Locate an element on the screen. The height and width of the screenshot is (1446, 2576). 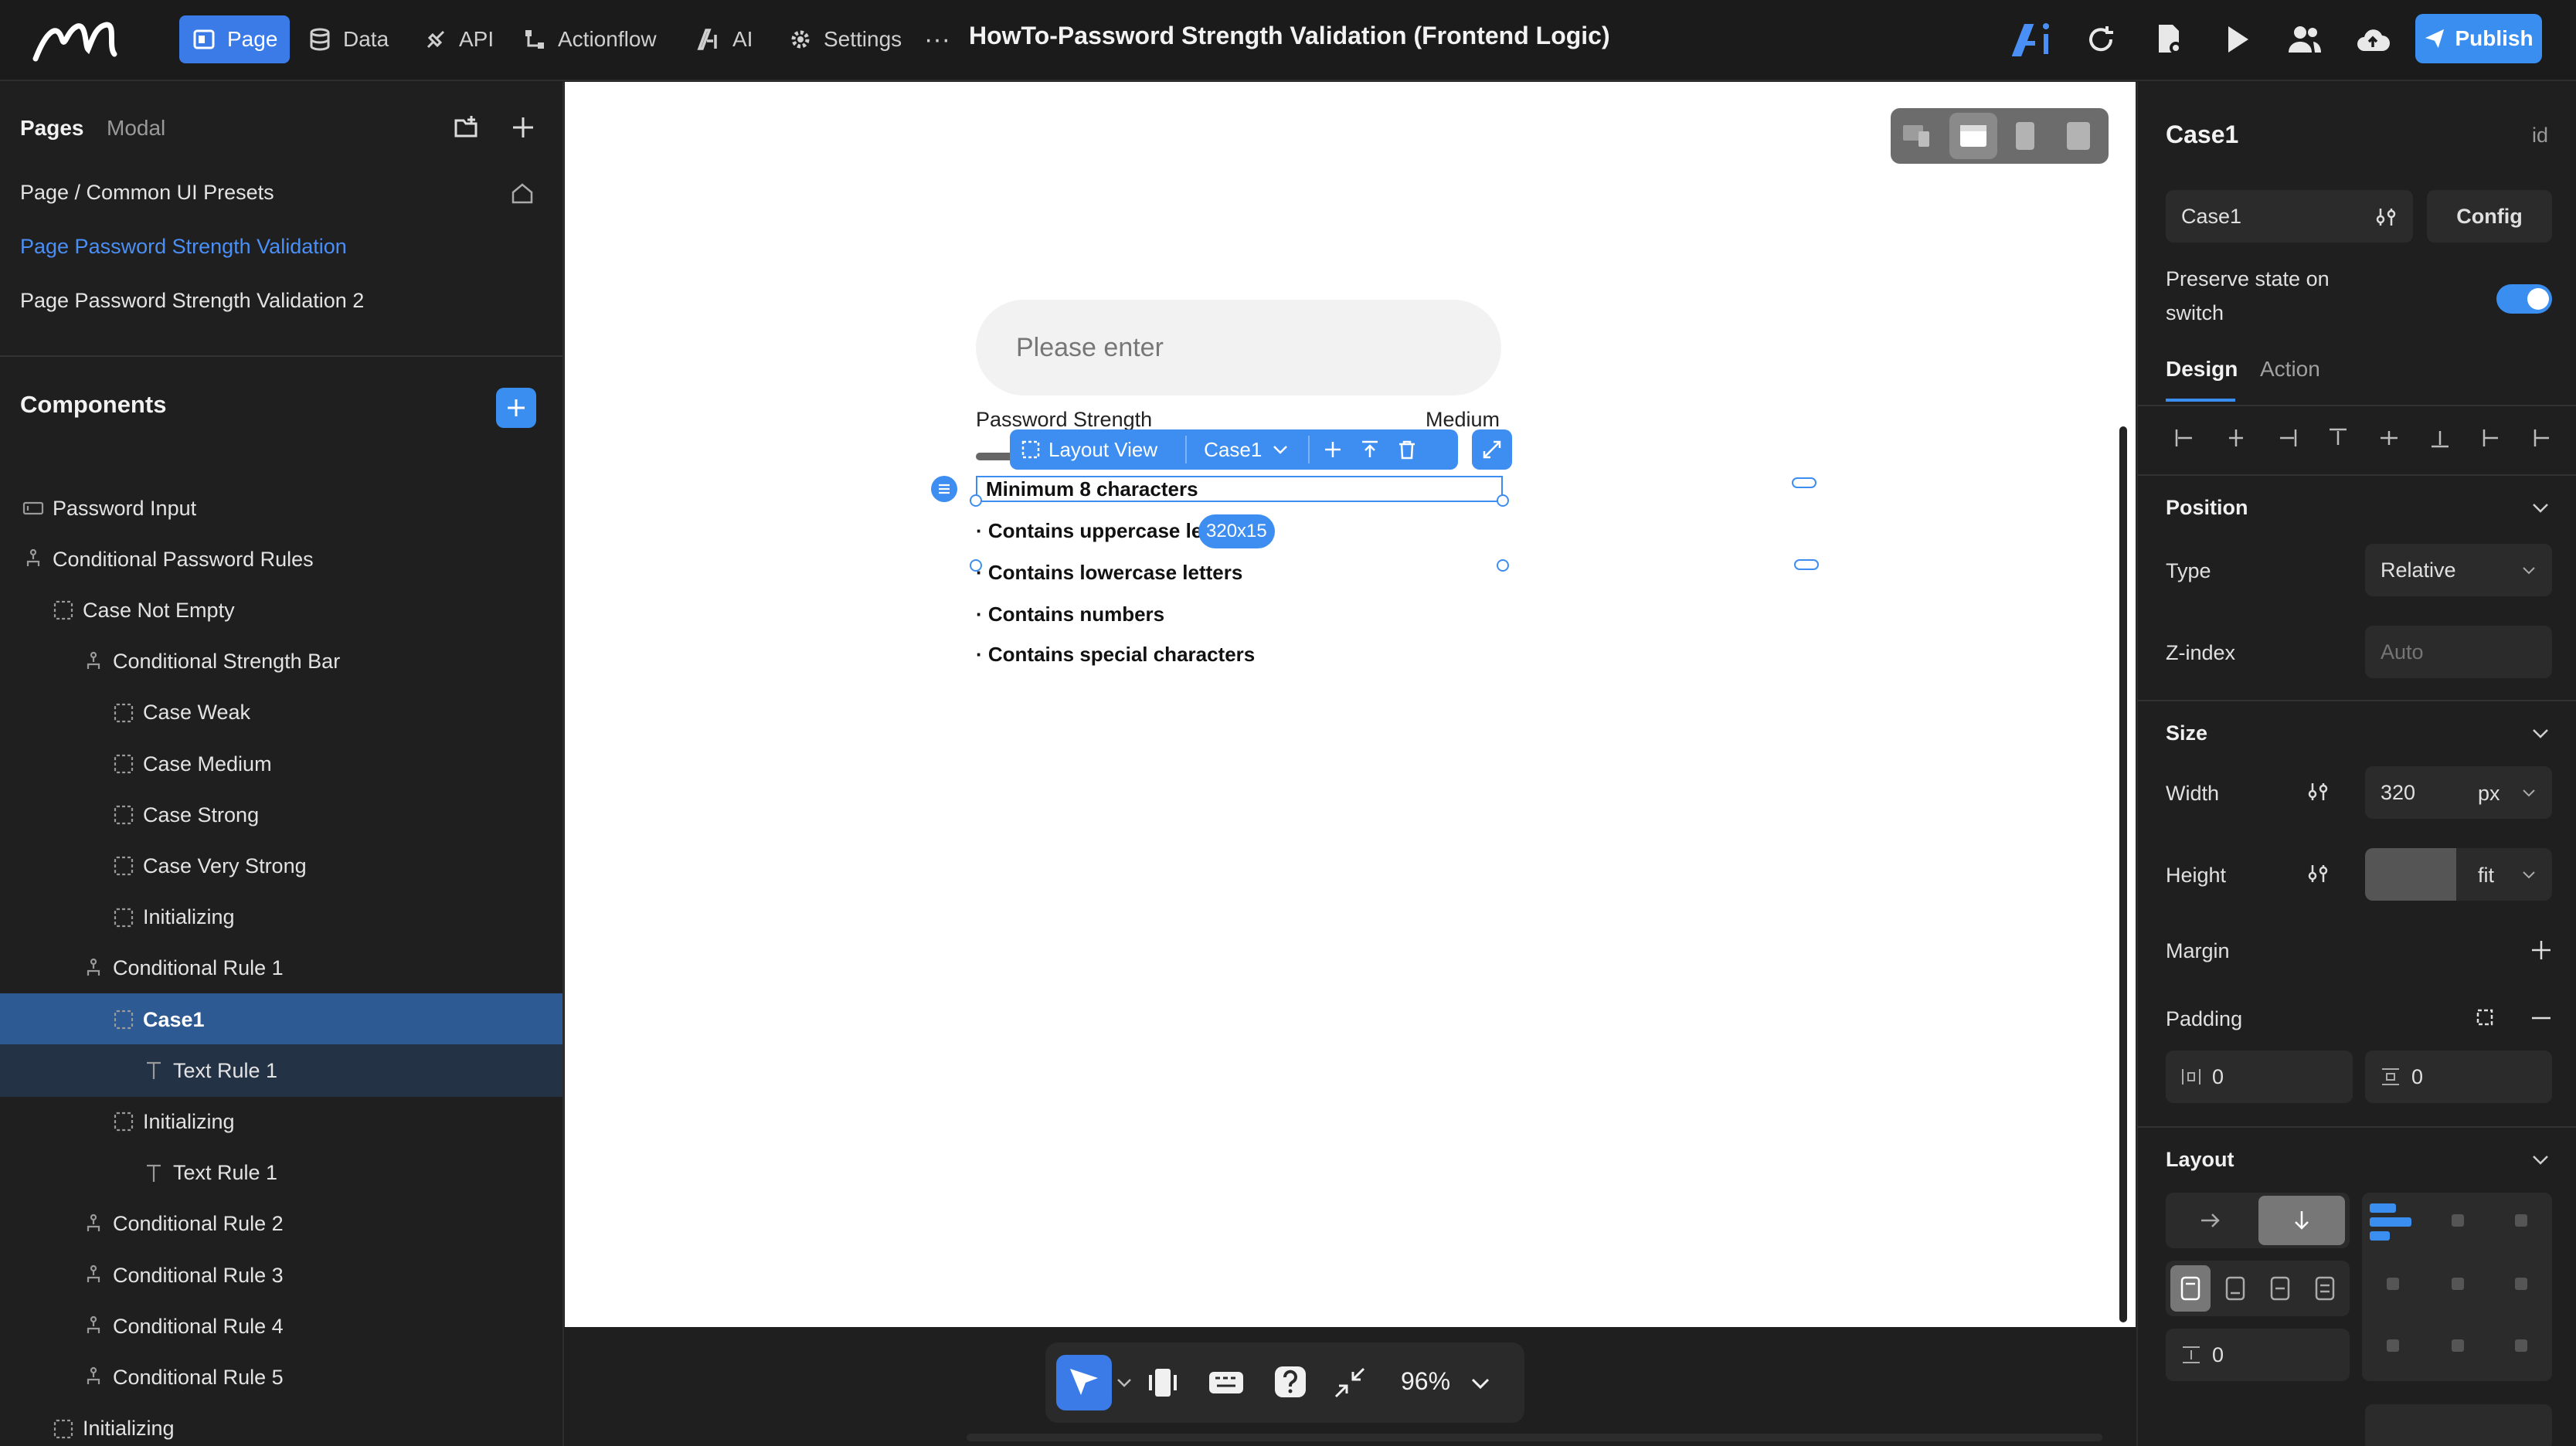
tablet-icon is located at coordinates (2025, 136).